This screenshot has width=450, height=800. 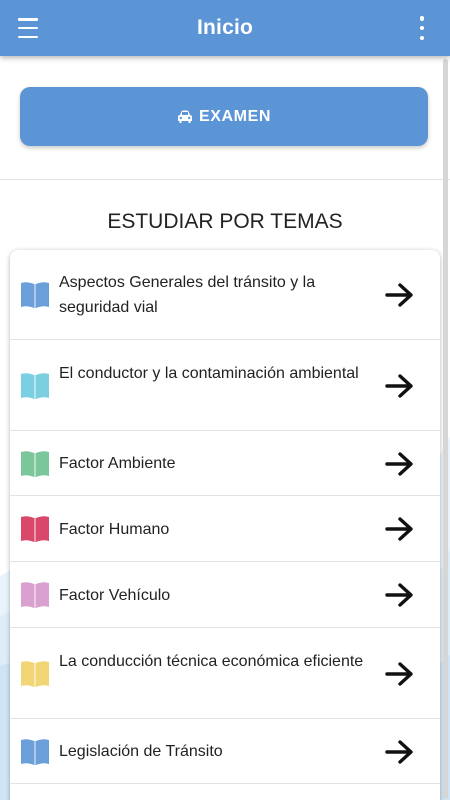 What do you see at coordinates (141, 751) in the screenshot?
I see `topic-label: Legislación de Tránsito` at bounding box center [141, 751].